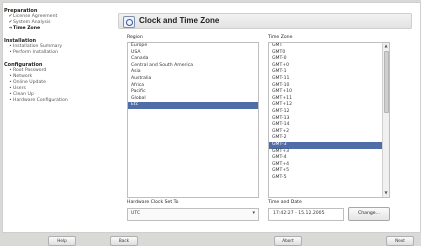 Image resolution: width=421 pixels, height=246 pixels. Describe the element at coordinates (325, 138) in the screenshot. I see `timezone-item: GMT-2` at that location.